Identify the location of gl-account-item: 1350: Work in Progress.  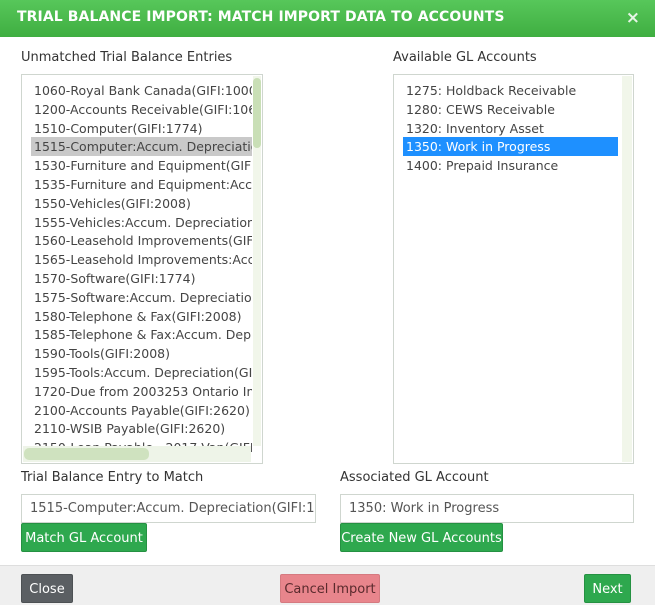
(510, 147).